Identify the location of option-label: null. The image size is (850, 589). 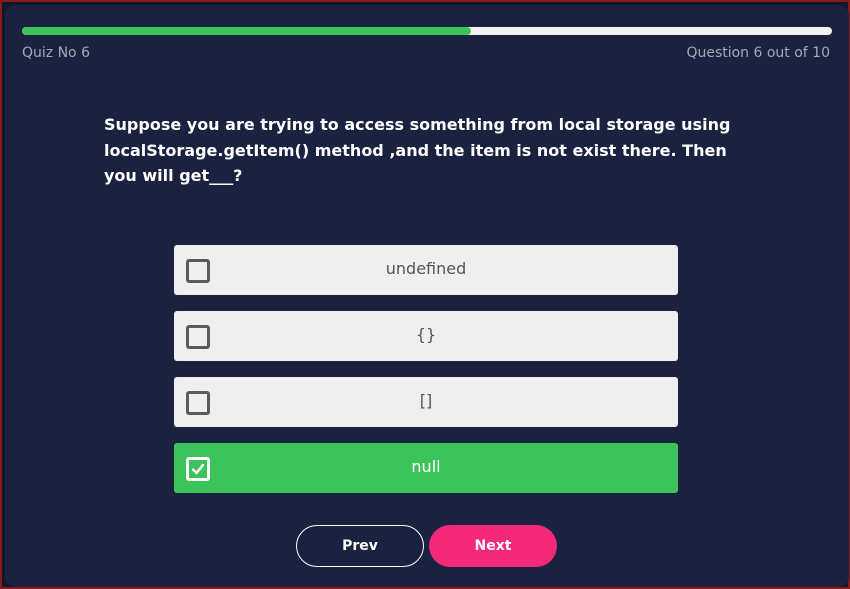
(426, 466).